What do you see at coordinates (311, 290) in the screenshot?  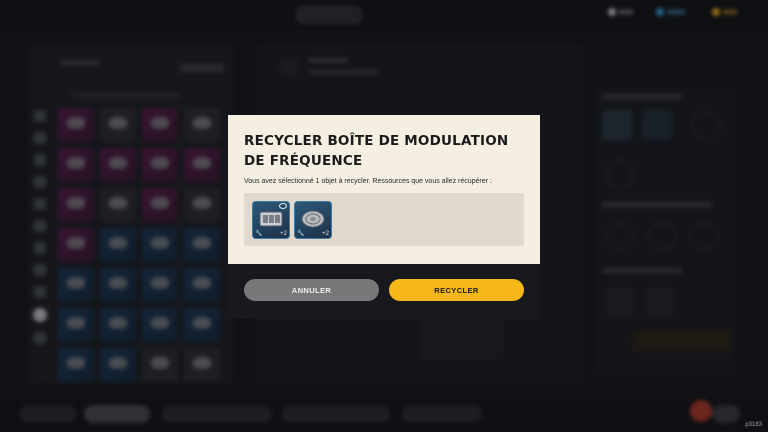 I see `cancel-button: ANNULER` at bounding box center [311, 290].